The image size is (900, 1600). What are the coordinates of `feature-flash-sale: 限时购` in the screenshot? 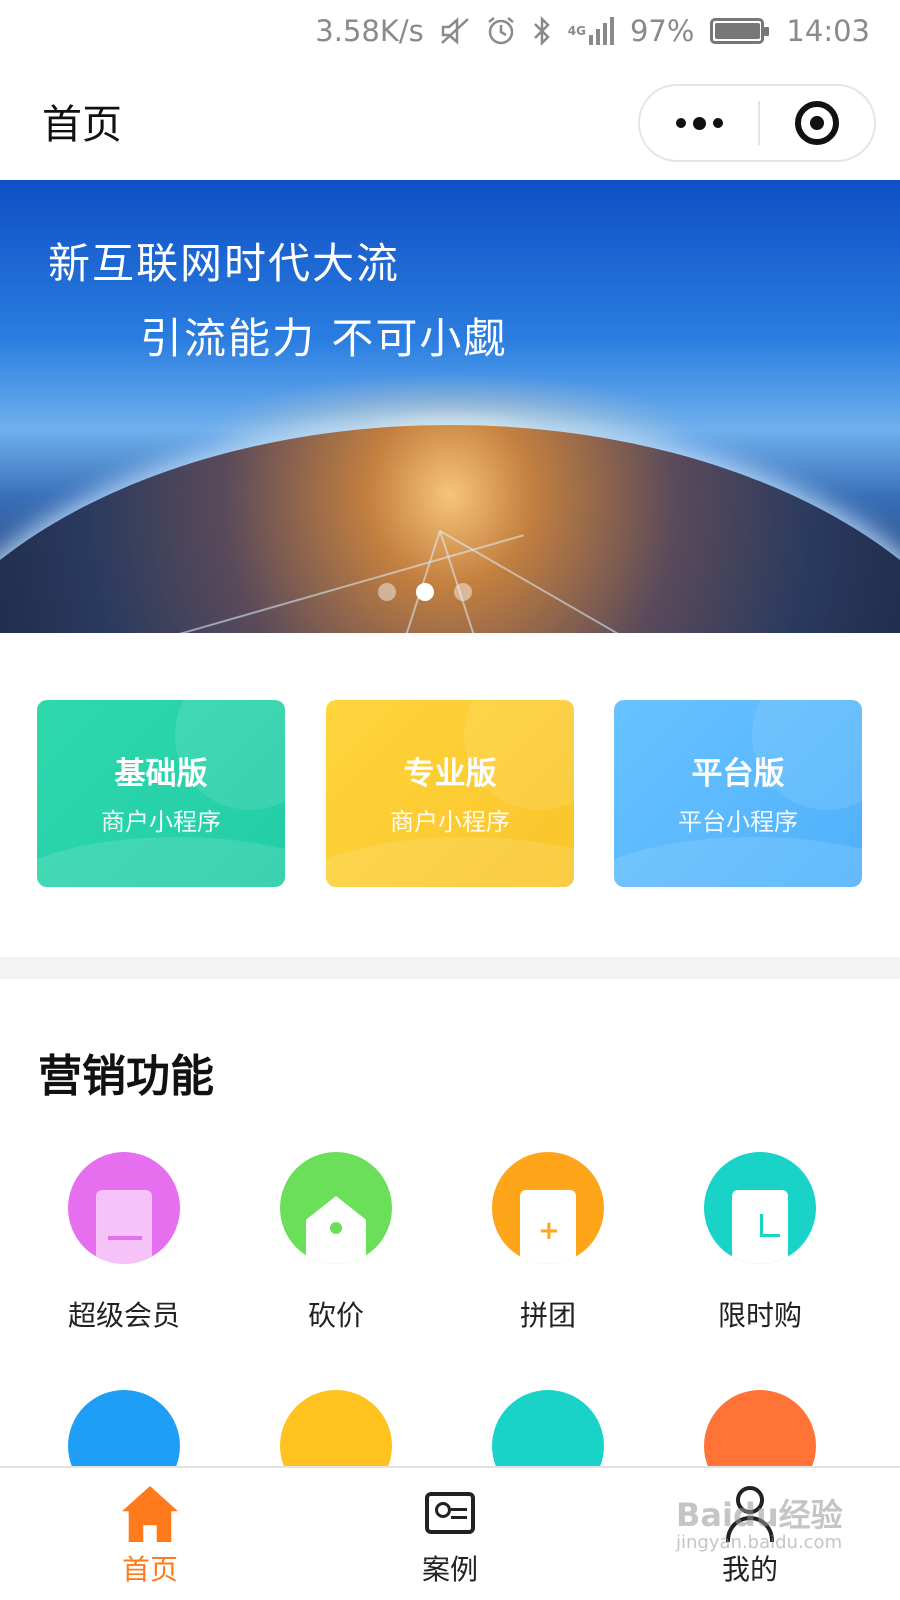 It's located at (760, 1243).